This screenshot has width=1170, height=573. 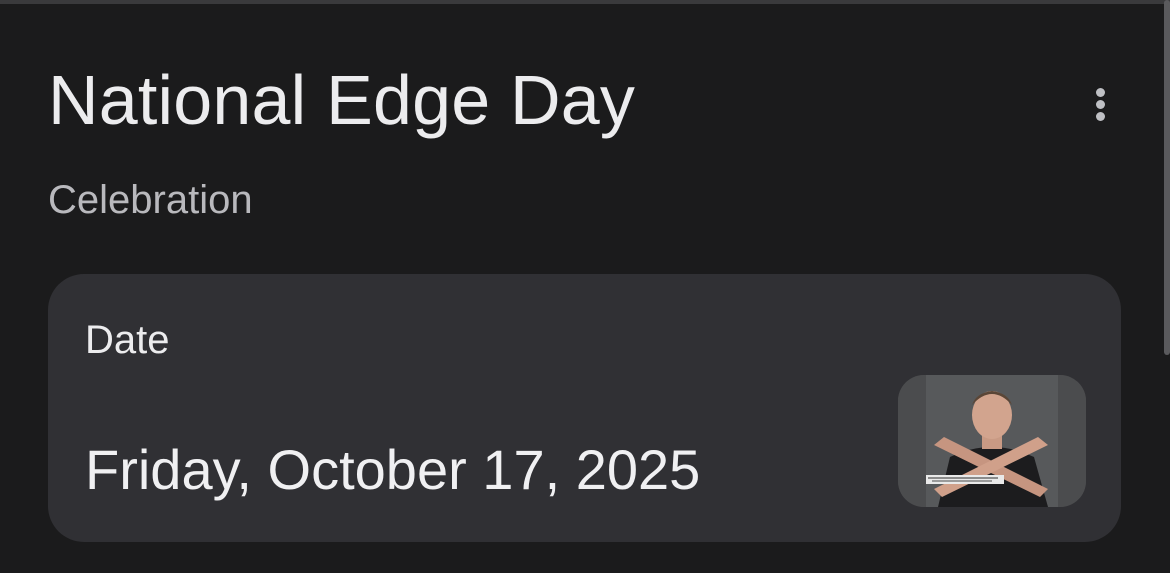 What do you see at coordinates (342, 100) in the screenshot?
I see `page-title: National Edge Day` at bounding box center [342, 100].